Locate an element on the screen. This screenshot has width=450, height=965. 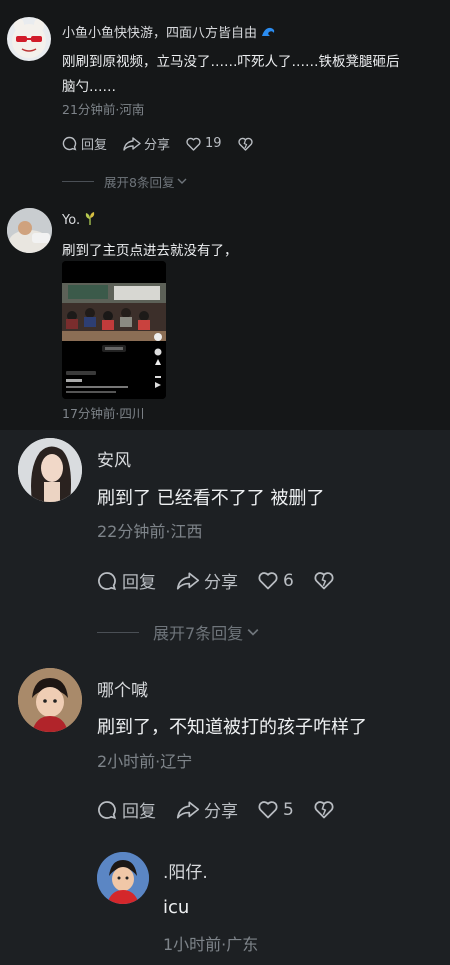
comment-actions: 回复 分享 6 is located at coordinates (223, 580).